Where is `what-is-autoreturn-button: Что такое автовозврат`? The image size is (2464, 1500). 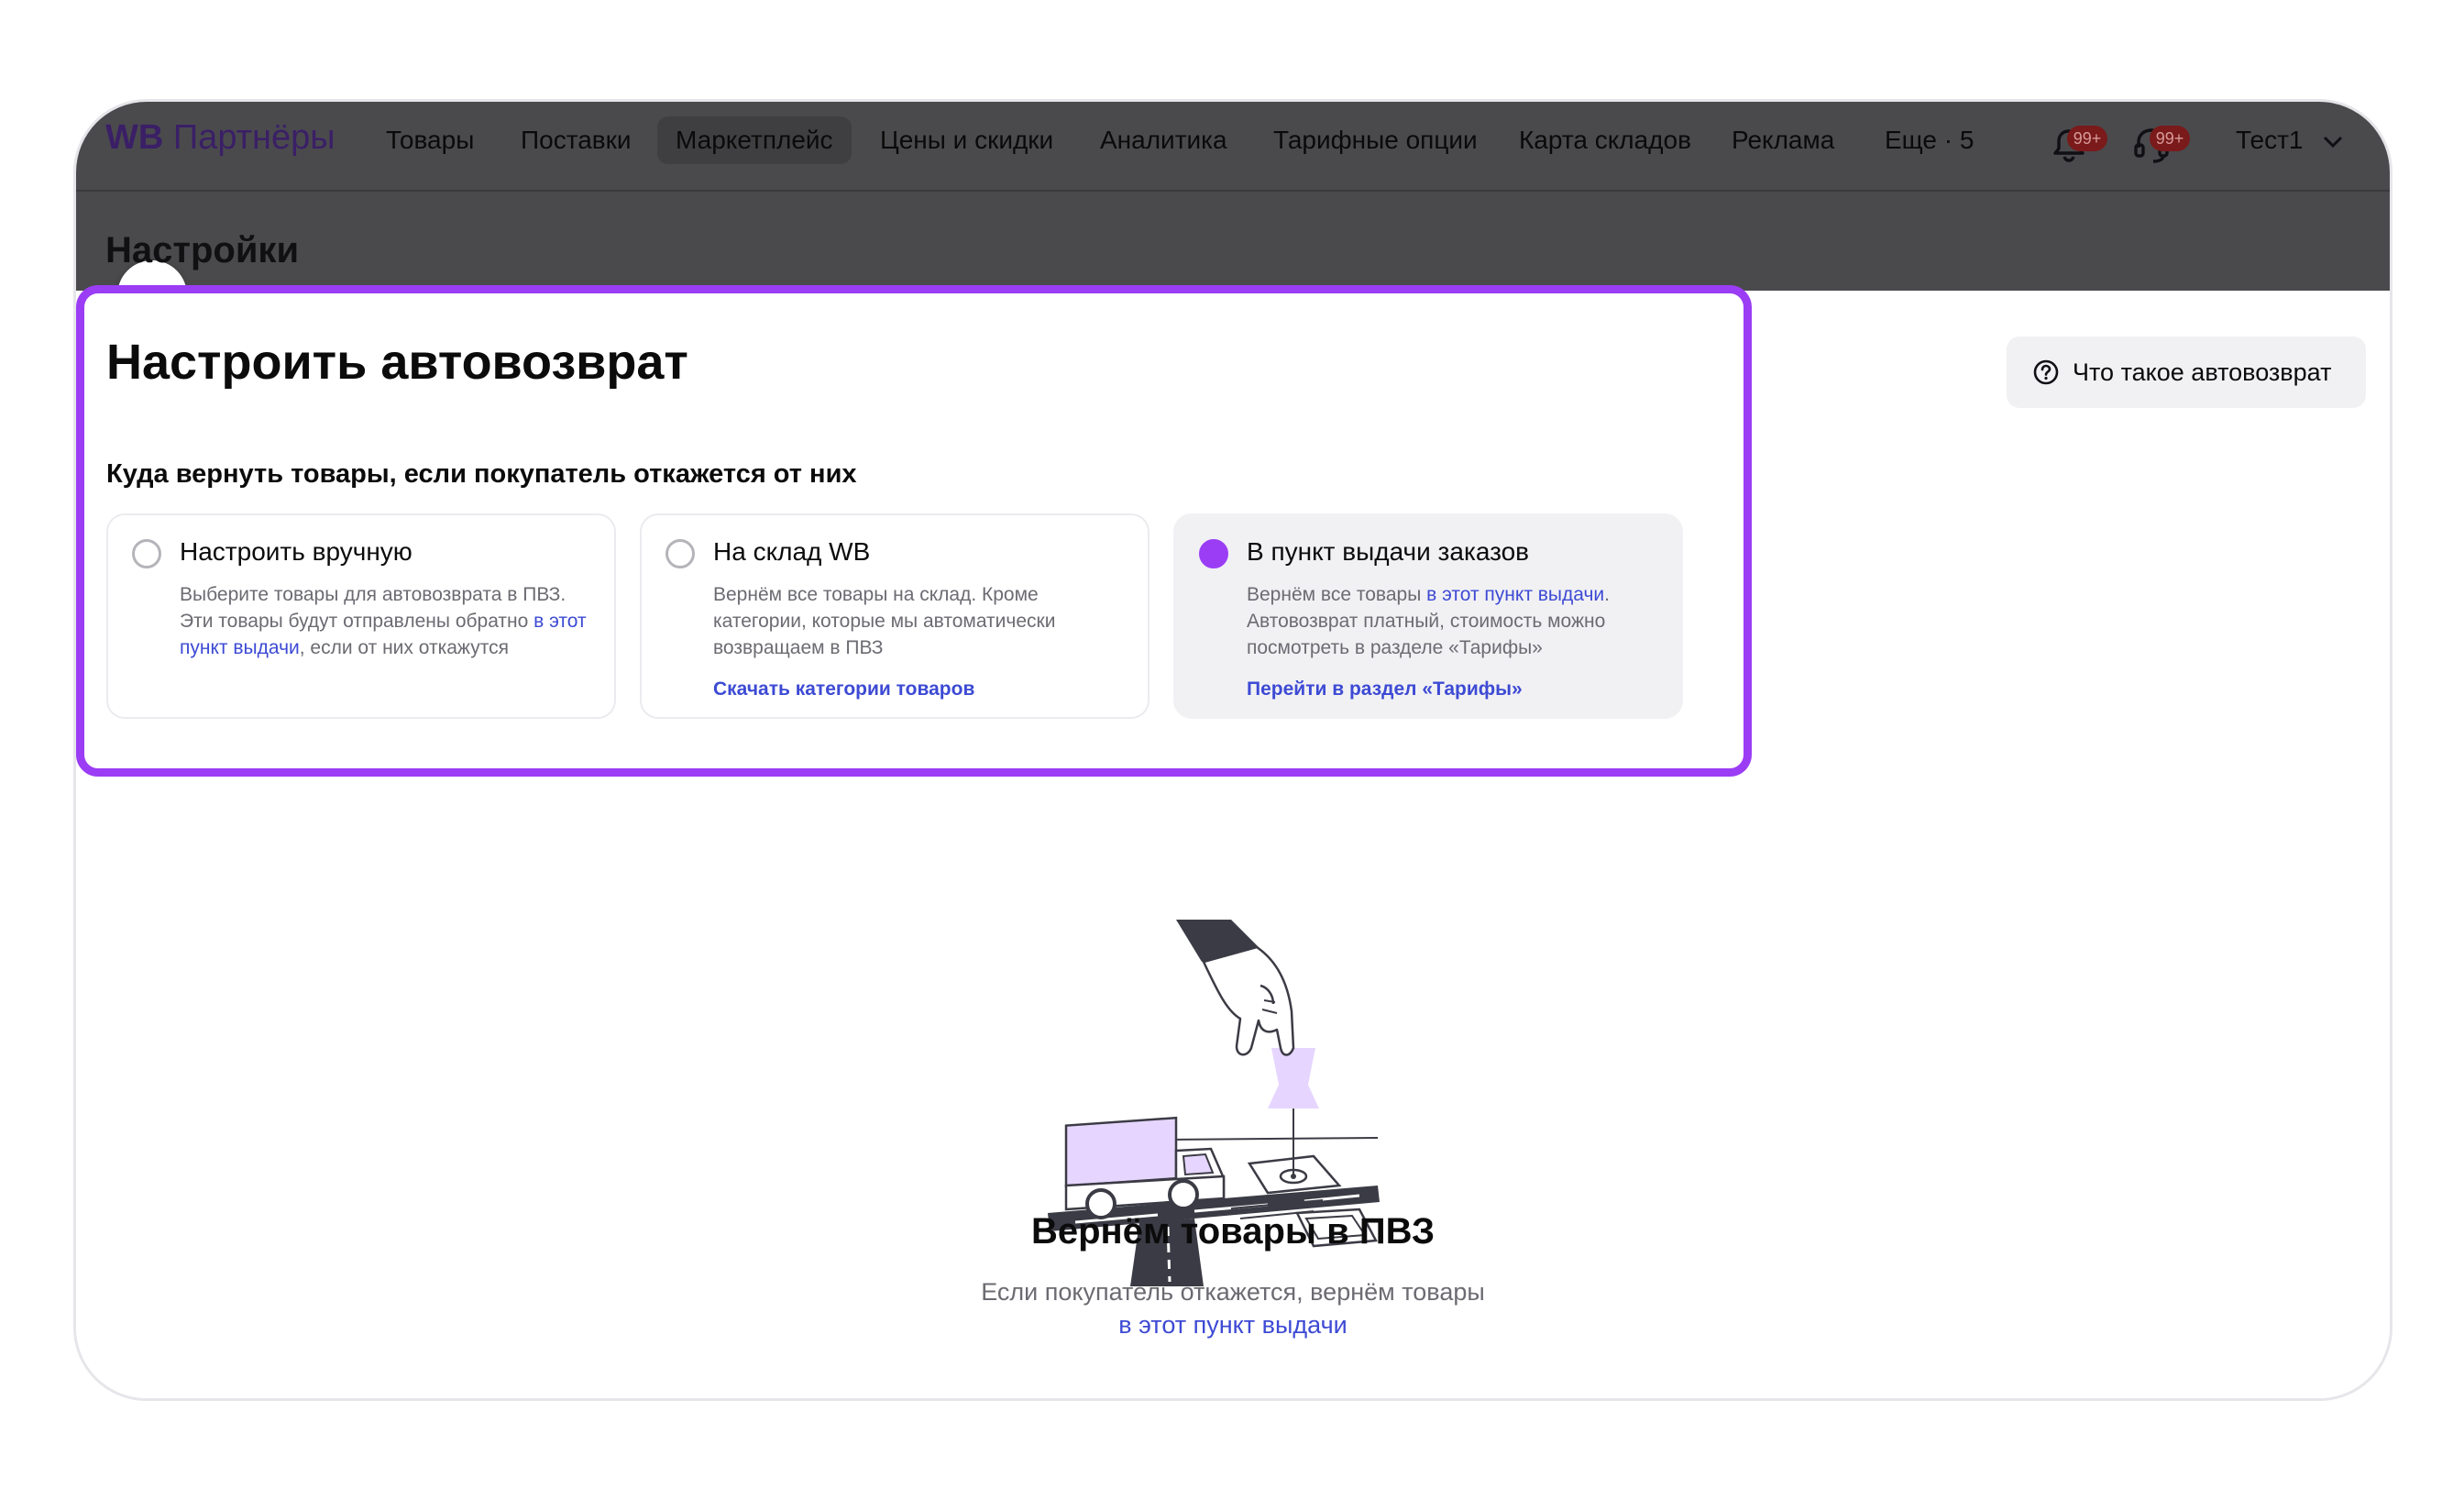 what-is-autoreturn-button: Что такое автовозврат is located at coordinates (2186, 372).